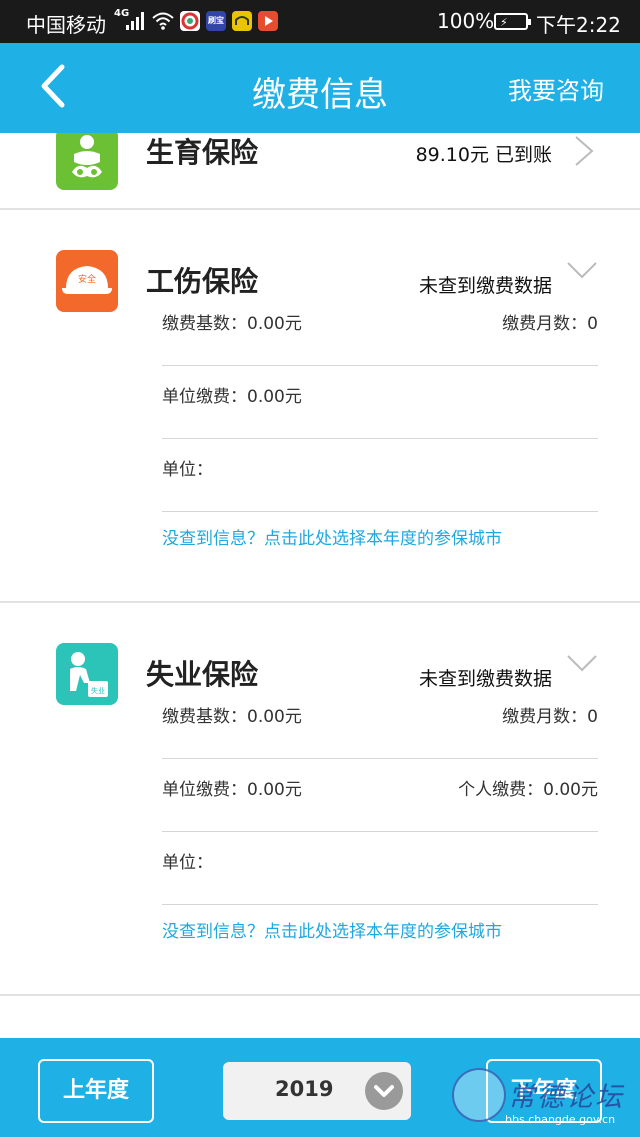  What do you see at coordinates (556, 88) in the screenshot?
I see `consult-button: 我要咨询` at bounding box center [556, 88].